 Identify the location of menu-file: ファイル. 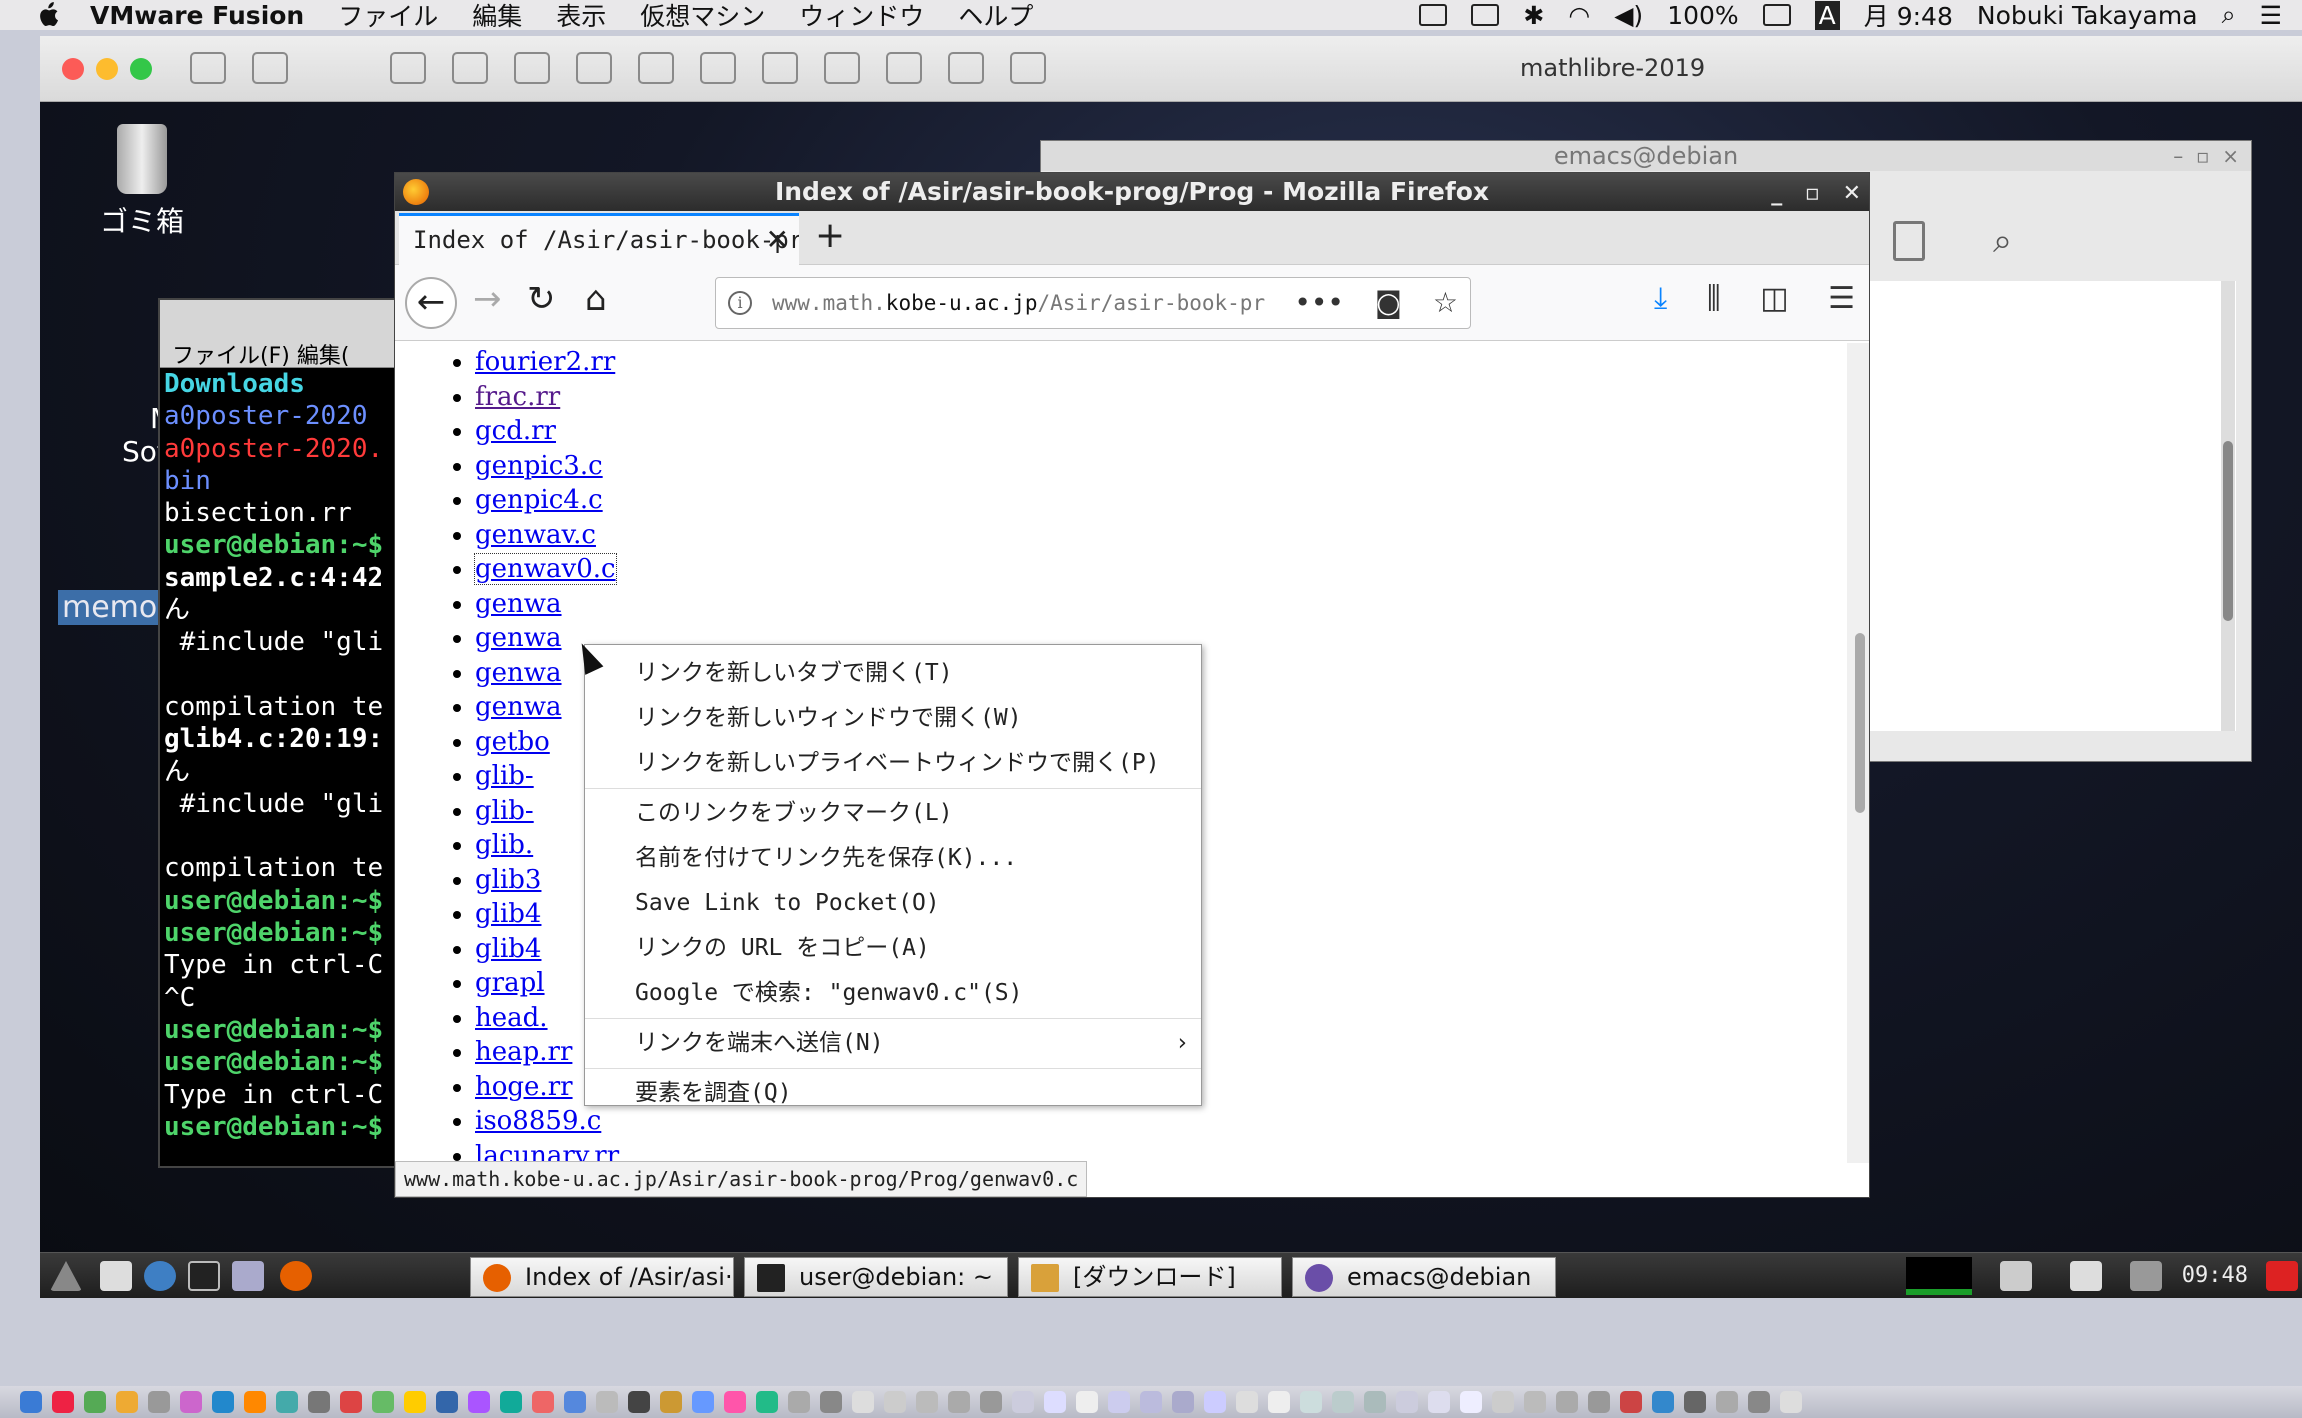
(388, 16).